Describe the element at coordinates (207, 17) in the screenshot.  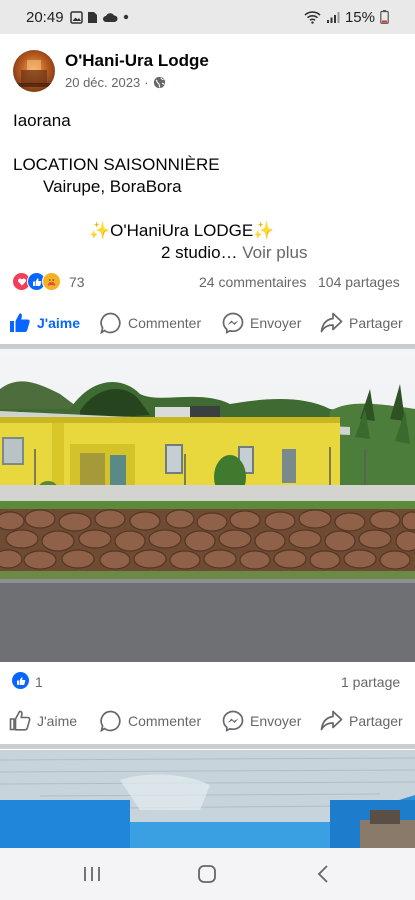
I see `status-bar: 20:49 15%` at that location.